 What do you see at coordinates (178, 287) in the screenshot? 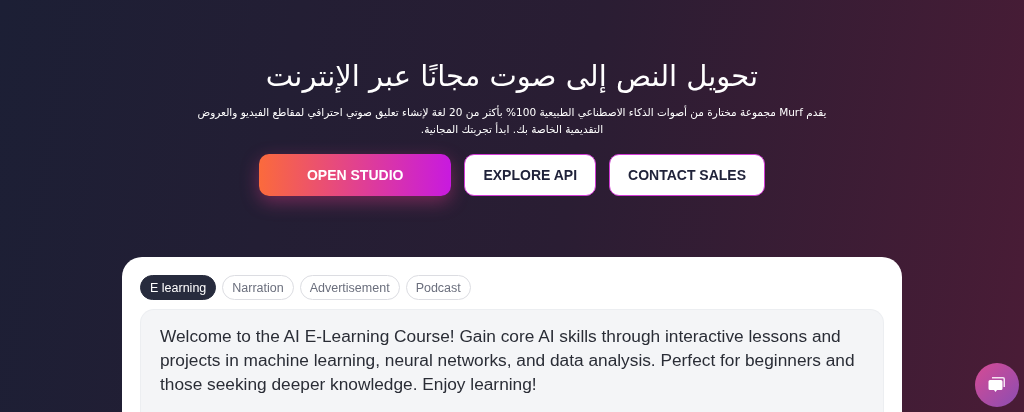
I see `category-tab: E learning` at bounding box center [178, 287].